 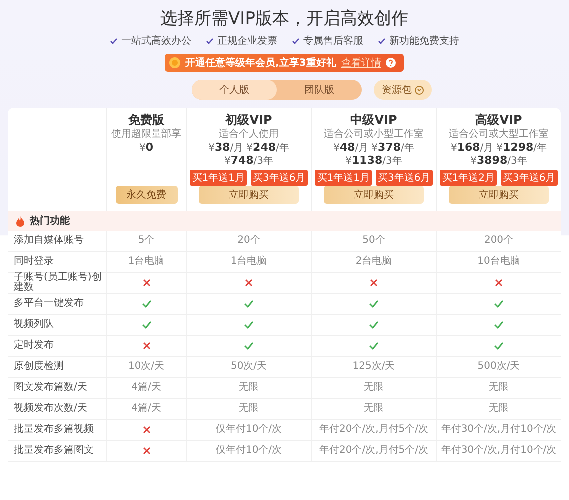 I want to click on table-cell: 50个, so click(x=374, y=241).